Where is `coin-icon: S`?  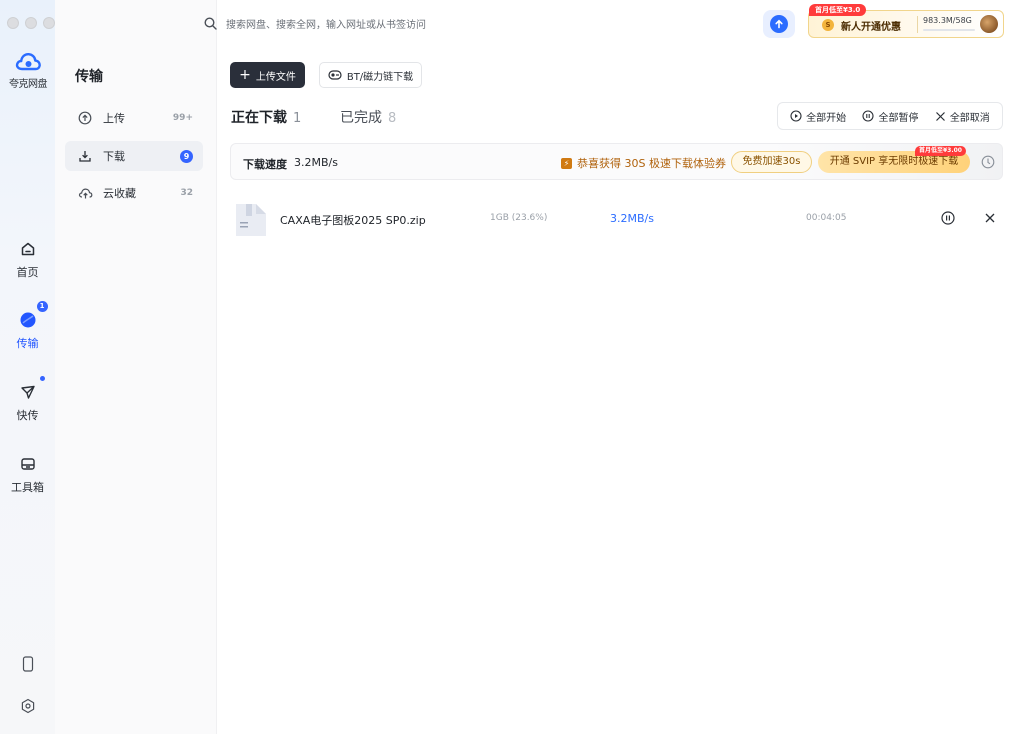 coin-icon: S is located at coordinates (828, 25).